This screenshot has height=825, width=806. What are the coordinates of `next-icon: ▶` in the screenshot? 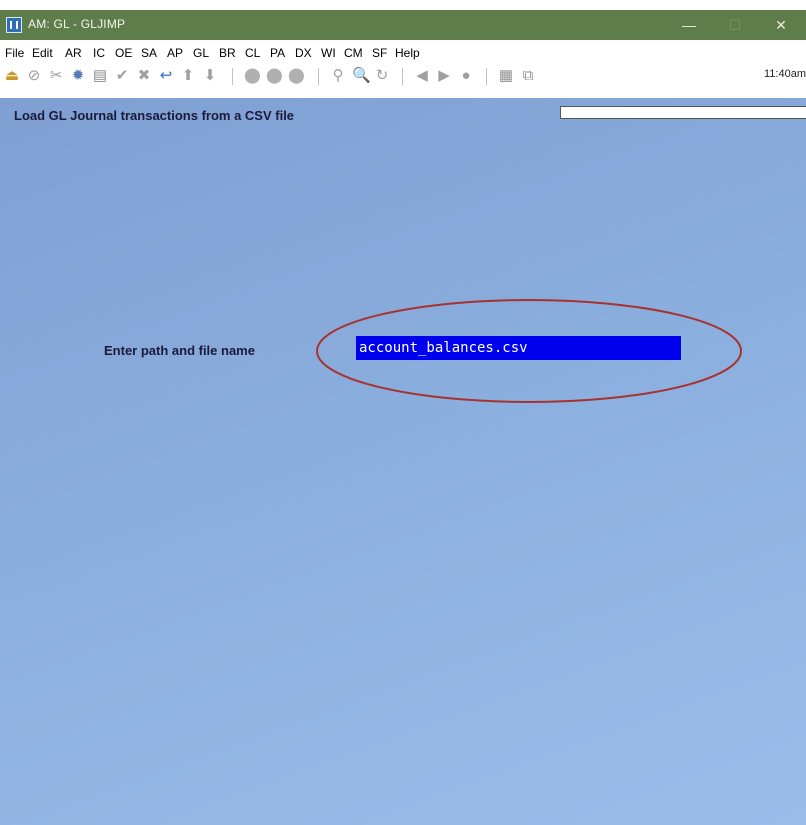 It's located at (444, 76).